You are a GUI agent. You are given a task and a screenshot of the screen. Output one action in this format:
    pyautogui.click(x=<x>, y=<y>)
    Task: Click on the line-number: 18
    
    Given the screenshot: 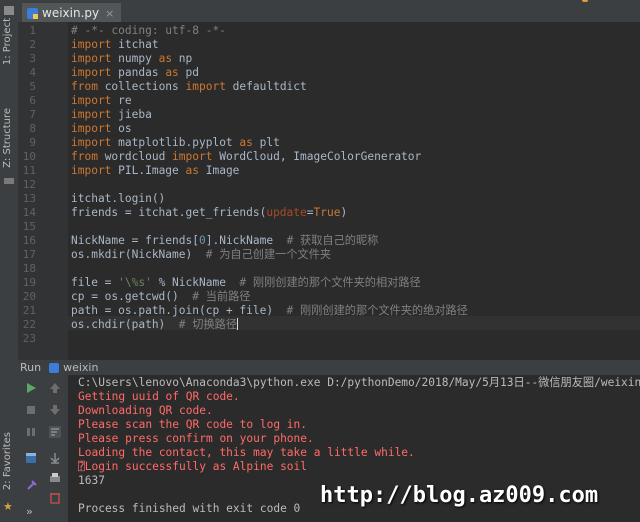 What is the action you would take?
    pyautogui.click(x=29, y=268)
    